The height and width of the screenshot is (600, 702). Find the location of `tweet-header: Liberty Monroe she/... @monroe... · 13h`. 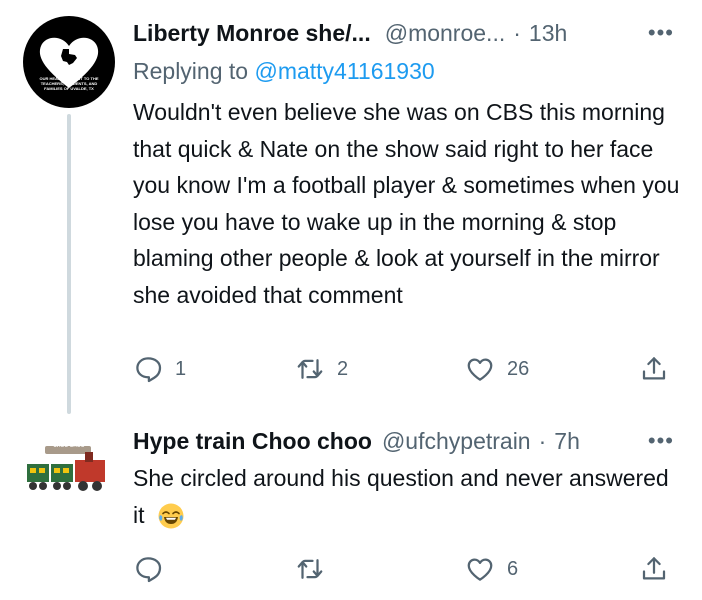

tweet-header: Liberty Monroe she/... @monroe... · 13h is located at coordinates (417, 33).